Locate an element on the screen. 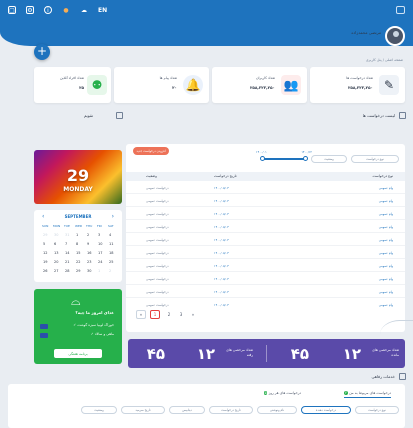 Image resolution: width=413 pixels, height=428 pixels. filter-name: نام ونوشتی is located at coordinates (277, 410).